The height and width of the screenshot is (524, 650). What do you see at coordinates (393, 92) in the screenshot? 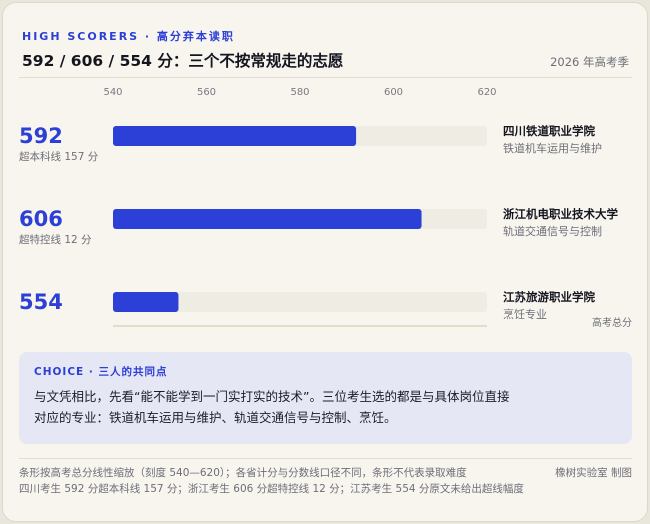
I see `x-tick-label: 600` at bounding box center [393, 92].